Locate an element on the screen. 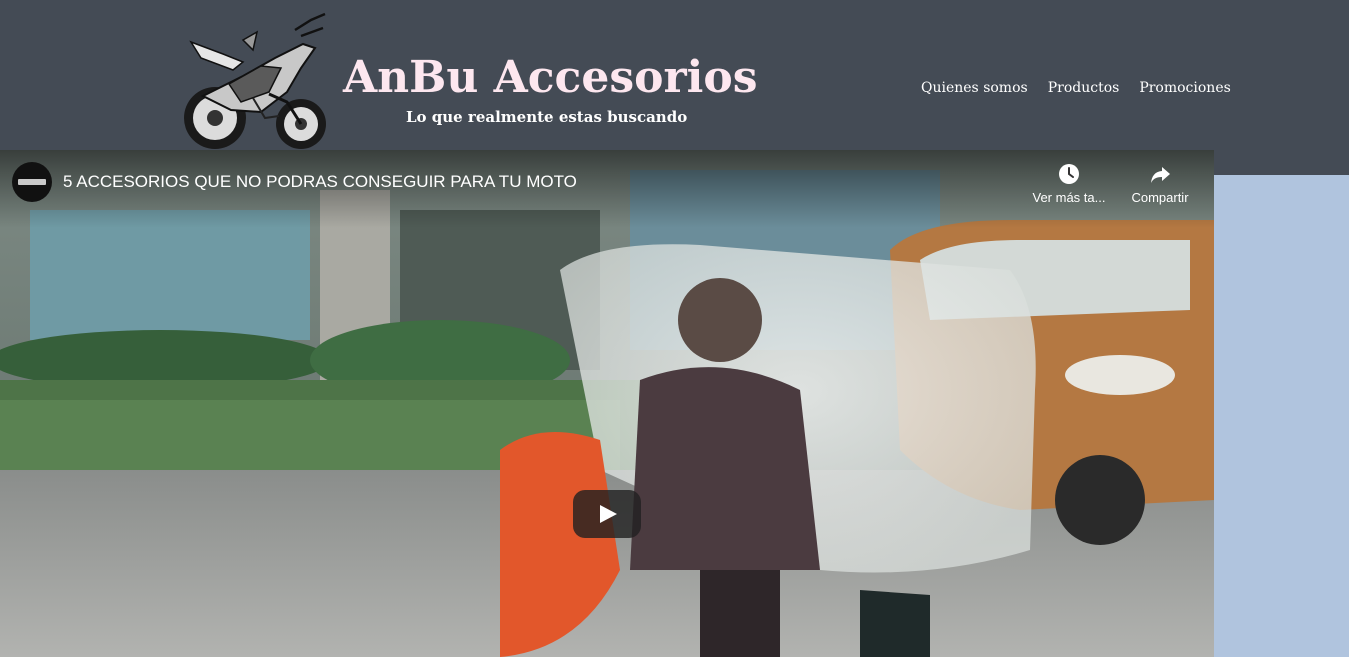 This screenshot has height=657, width=1349. nav-item-quienes-somos: Quienes somos is located at coordinates (974, 88).